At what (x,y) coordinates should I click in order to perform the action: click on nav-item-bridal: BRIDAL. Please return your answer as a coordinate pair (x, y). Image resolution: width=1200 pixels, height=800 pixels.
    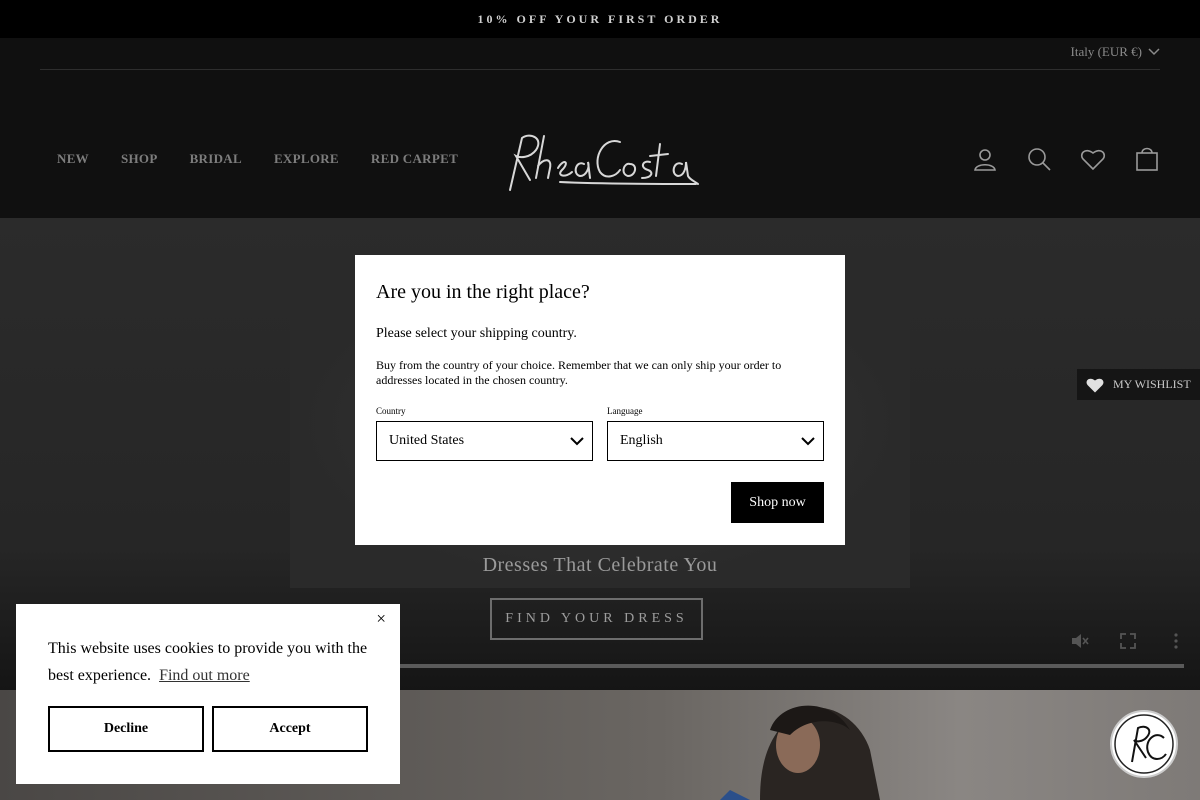
    Looking at the image, I should click on (216, 159).